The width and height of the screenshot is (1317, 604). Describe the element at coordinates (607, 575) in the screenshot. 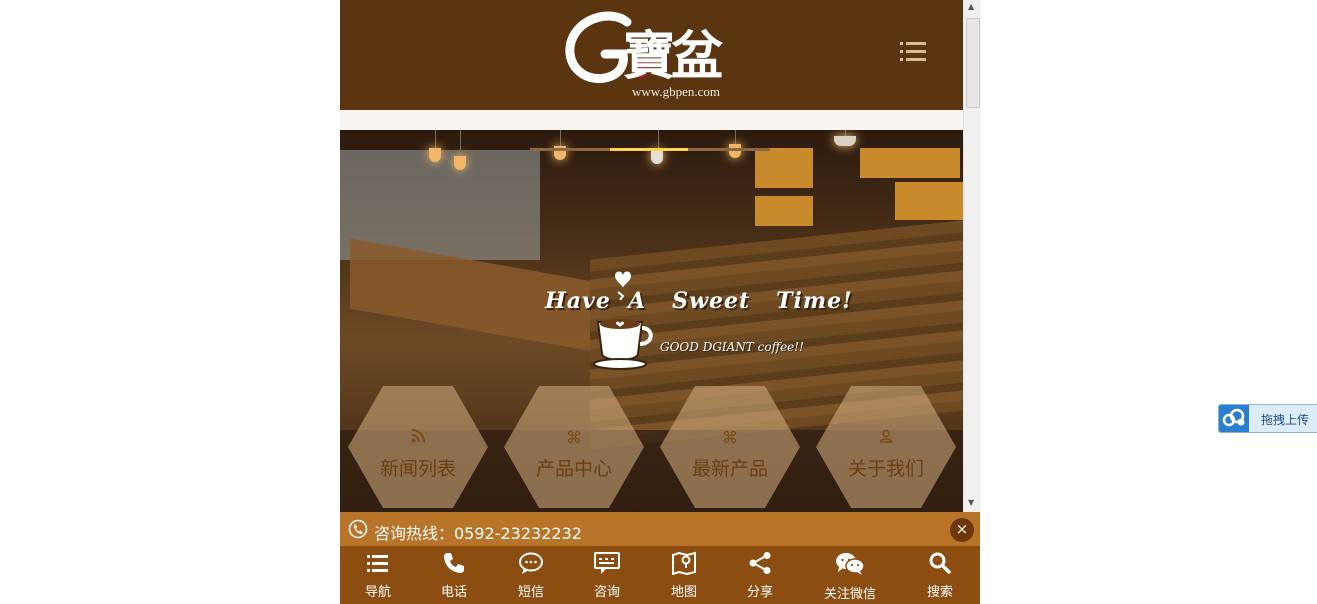

I see `nav-item-consult: 咨询` at that location.